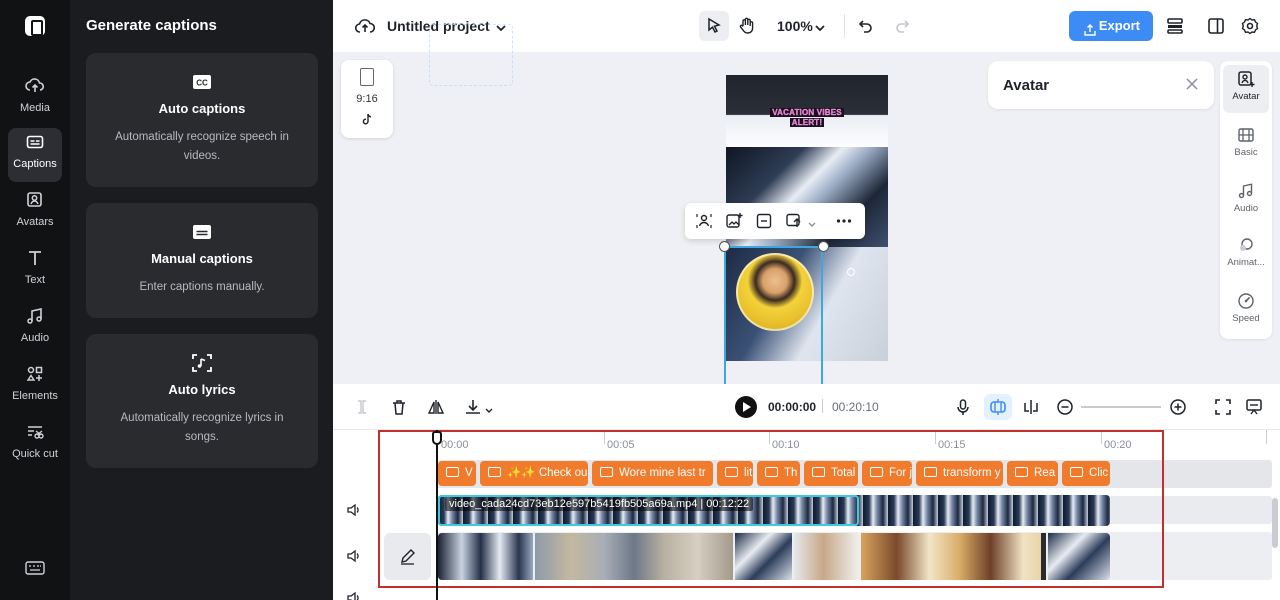 The image size is (1280, 600). Describe the element at coordinates (35, 164) in the screenshot. I see `rail-item-label: Captions` at that location.